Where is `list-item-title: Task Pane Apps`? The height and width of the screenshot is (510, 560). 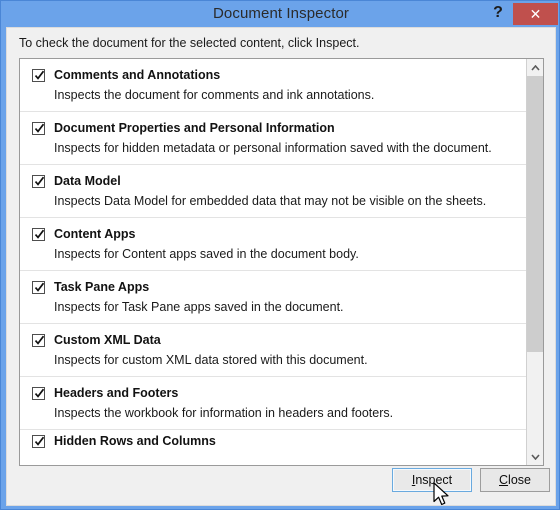
list-item-title: Task Pane Apps is located at coordinates (102, 287).